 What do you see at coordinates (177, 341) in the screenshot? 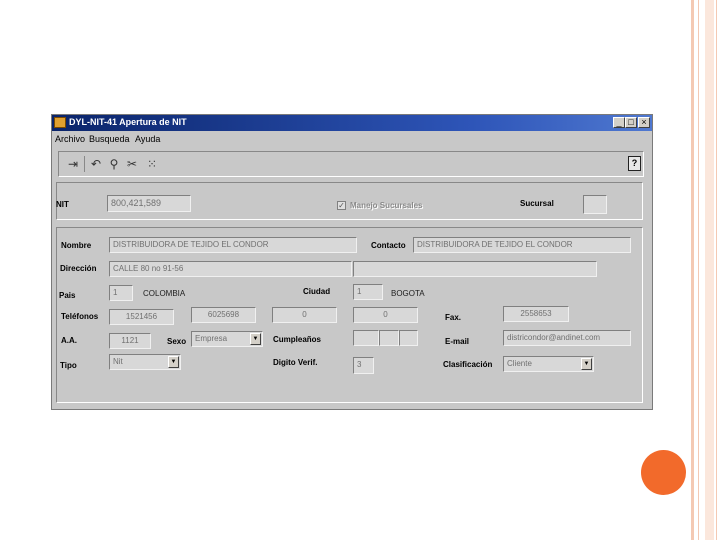
I see `sexo-label: Sexo` at bounding box center [177, 341].